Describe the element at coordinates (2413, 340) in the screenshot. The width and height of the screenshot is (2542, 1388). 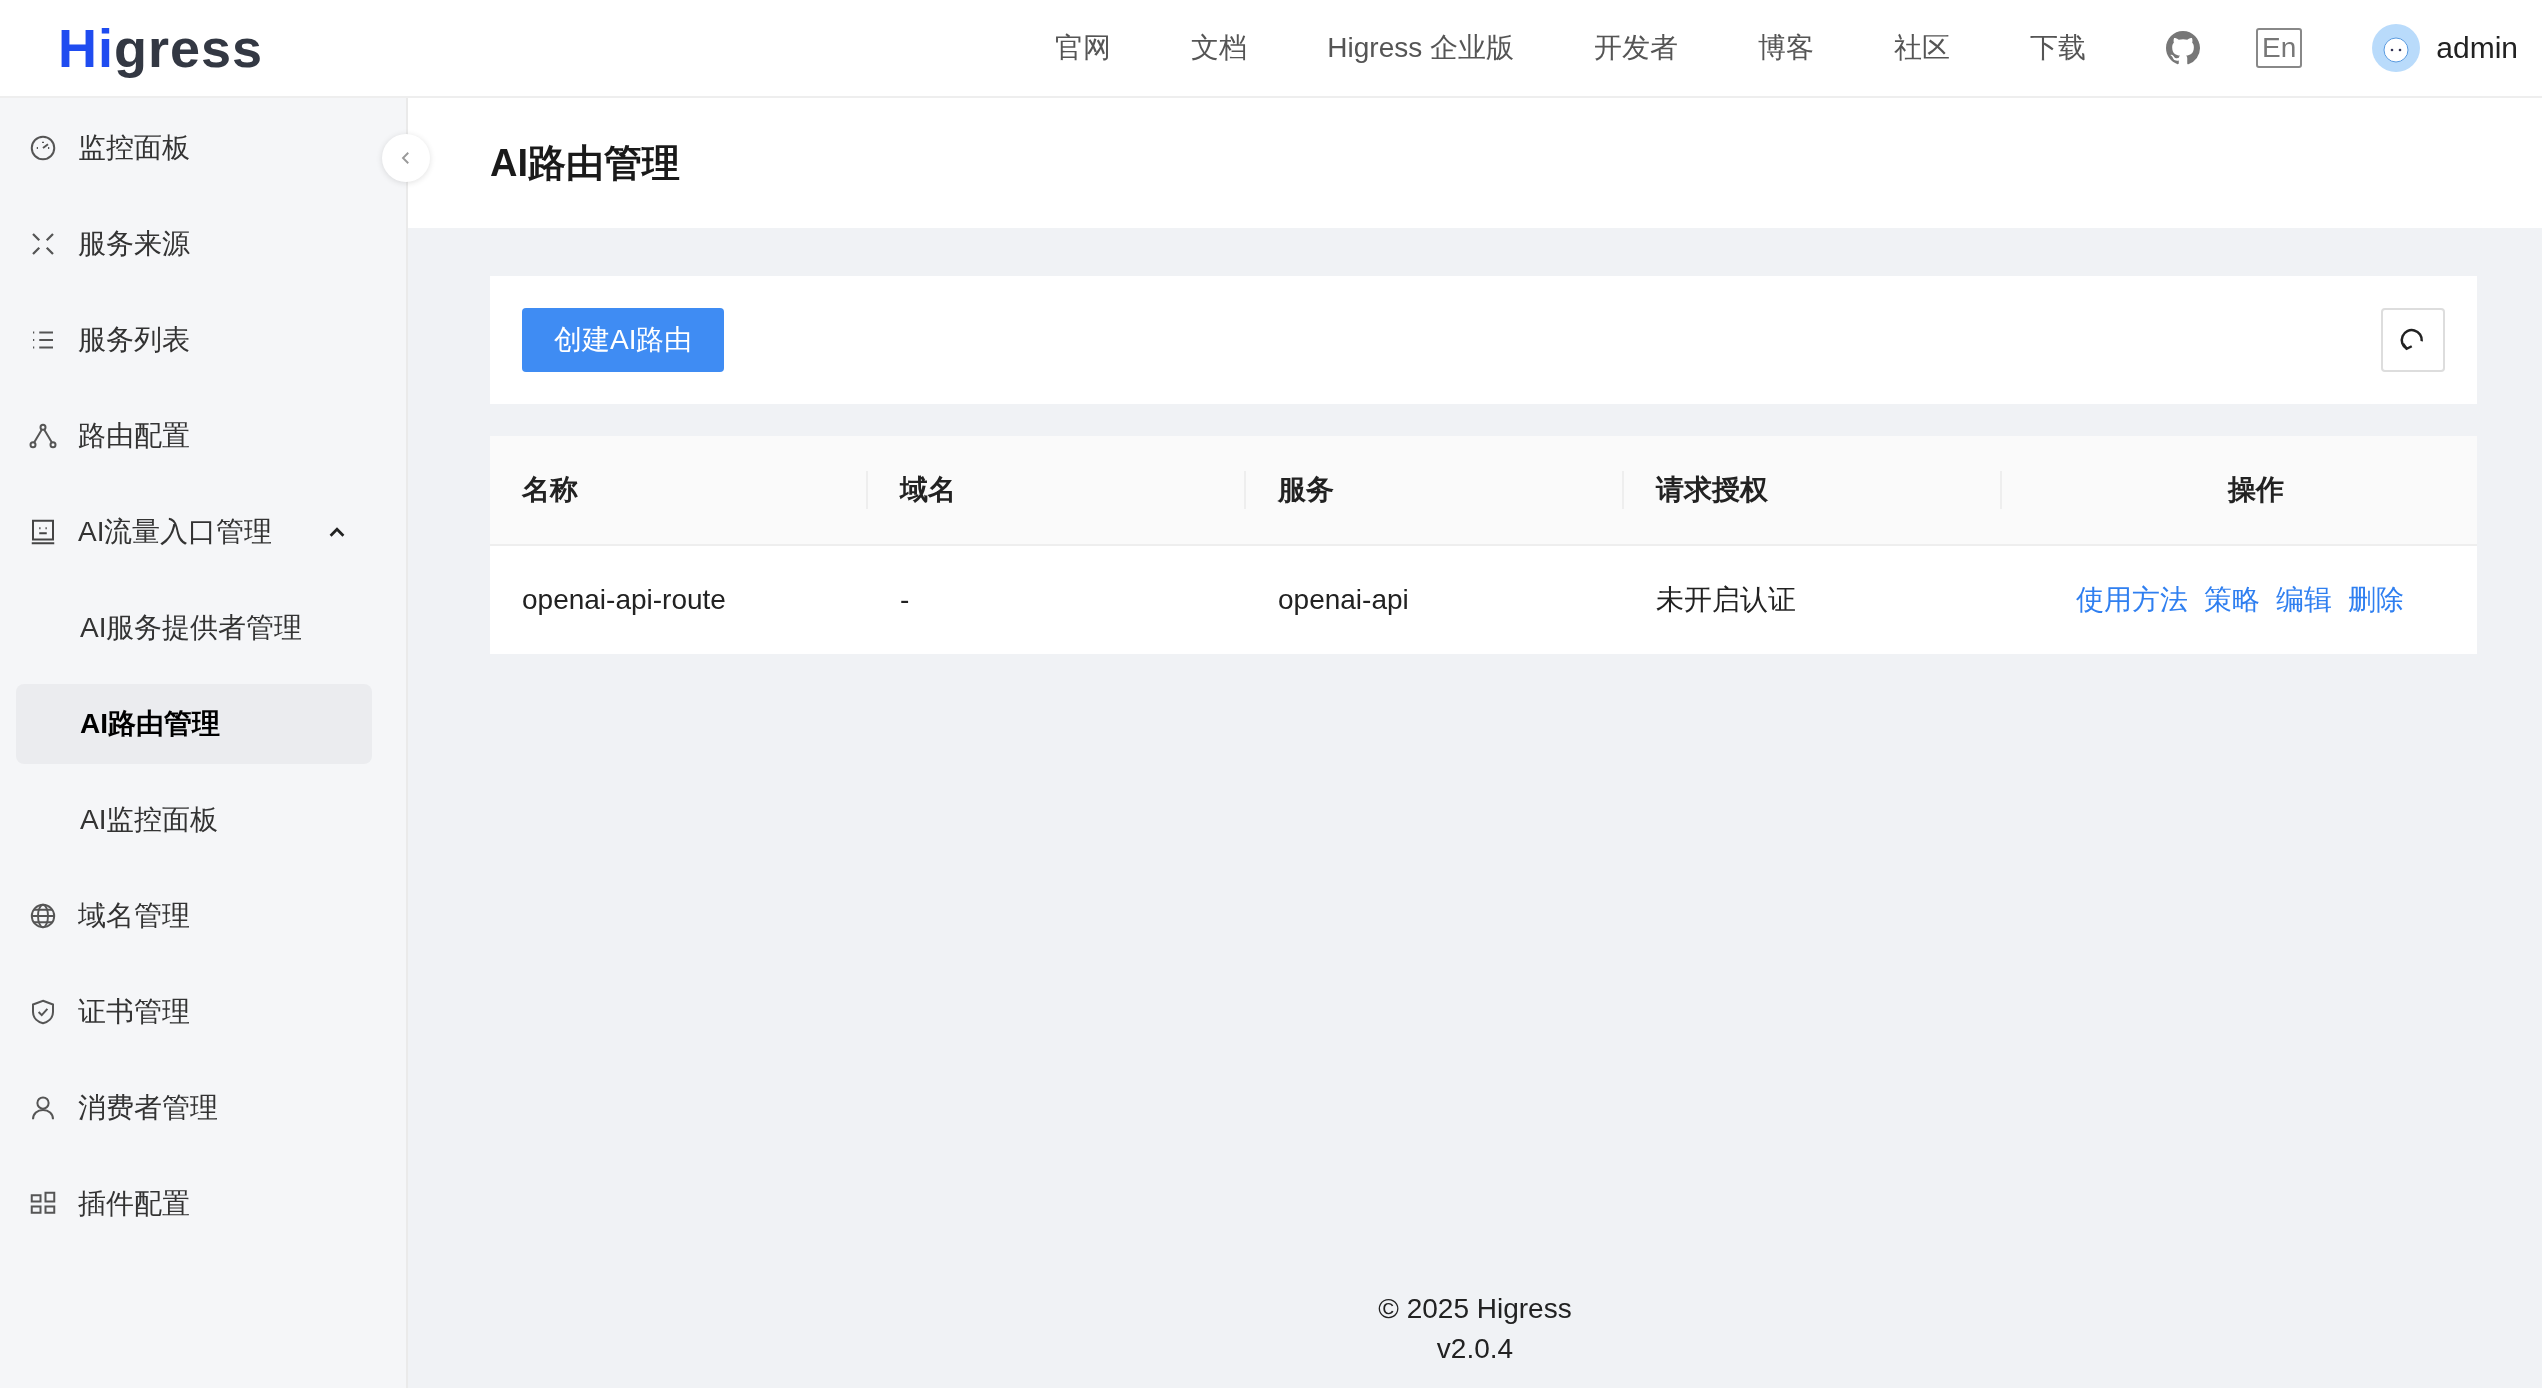
I see `refresh-button` at that location.